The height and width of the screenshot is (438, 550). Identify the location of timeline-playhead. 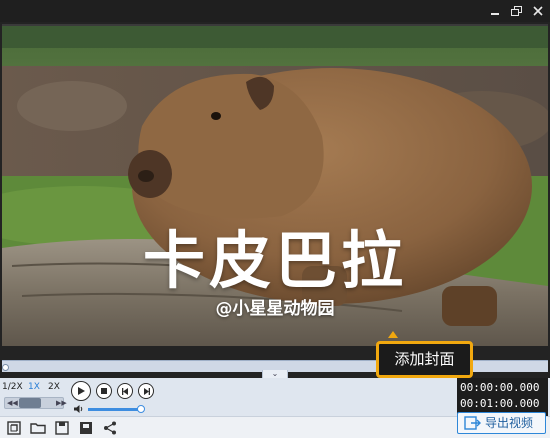
(5, 367).